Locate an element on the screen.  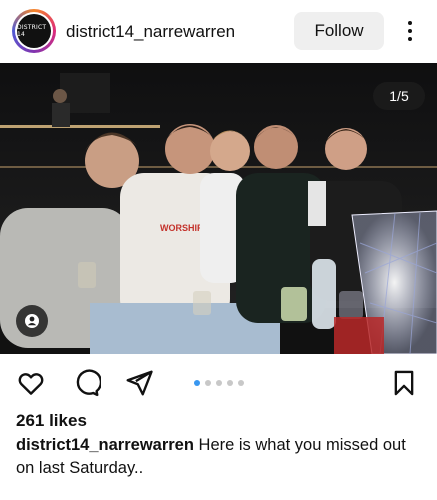
avatar-logo: DISTRICT 14 is located at coordinates (34, 31).